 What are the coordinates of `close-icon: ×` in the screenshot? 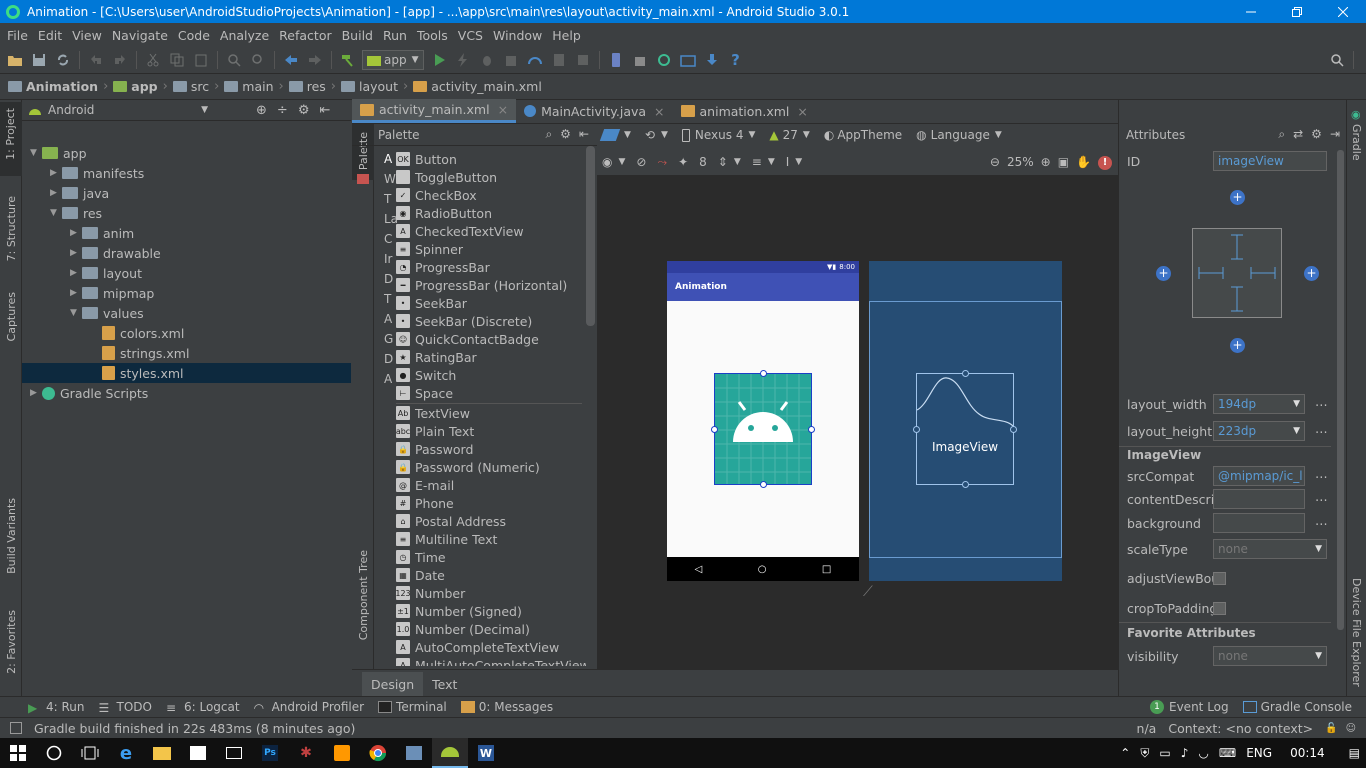 It's located at (659, 111).